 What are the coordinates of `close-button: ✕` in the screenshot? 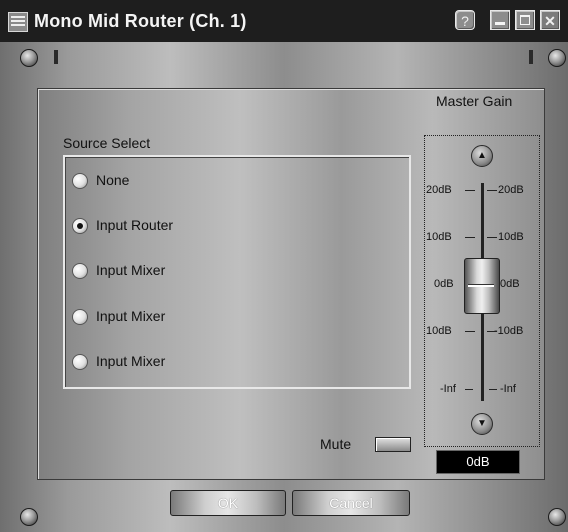 It's located at (550, 20).